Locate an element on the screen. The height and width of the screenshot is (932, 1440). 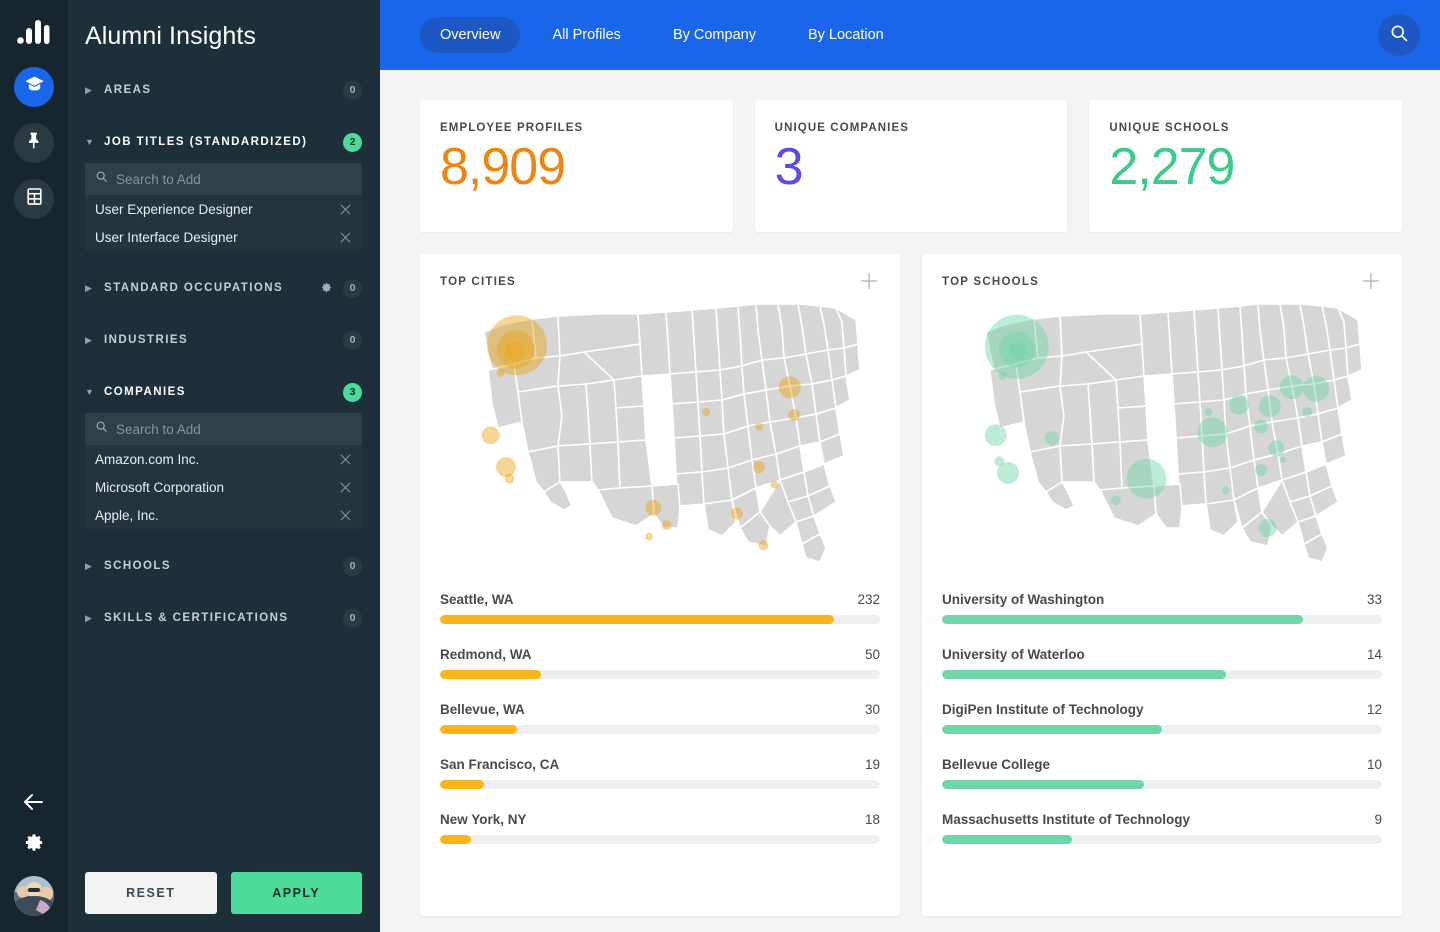
collapse-sidebar-button is located at coordinates (34, 804).